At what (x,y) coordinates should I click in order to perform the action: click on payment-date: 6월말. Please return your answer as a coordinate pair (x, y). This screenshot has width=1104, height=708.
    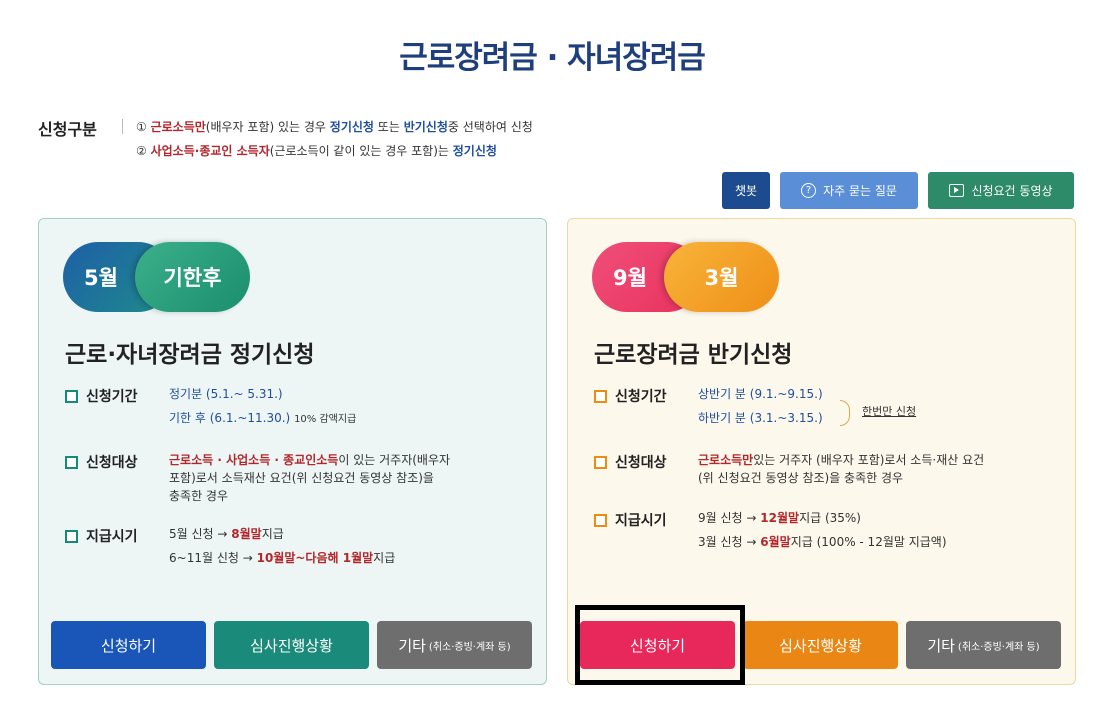
    Looking at the image, I should click on (775, 542).